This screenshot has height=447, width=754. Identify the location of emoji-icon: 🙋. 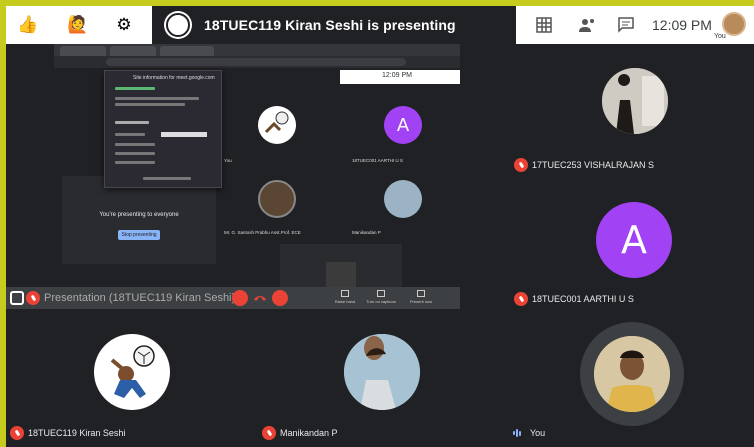
(78, 25).